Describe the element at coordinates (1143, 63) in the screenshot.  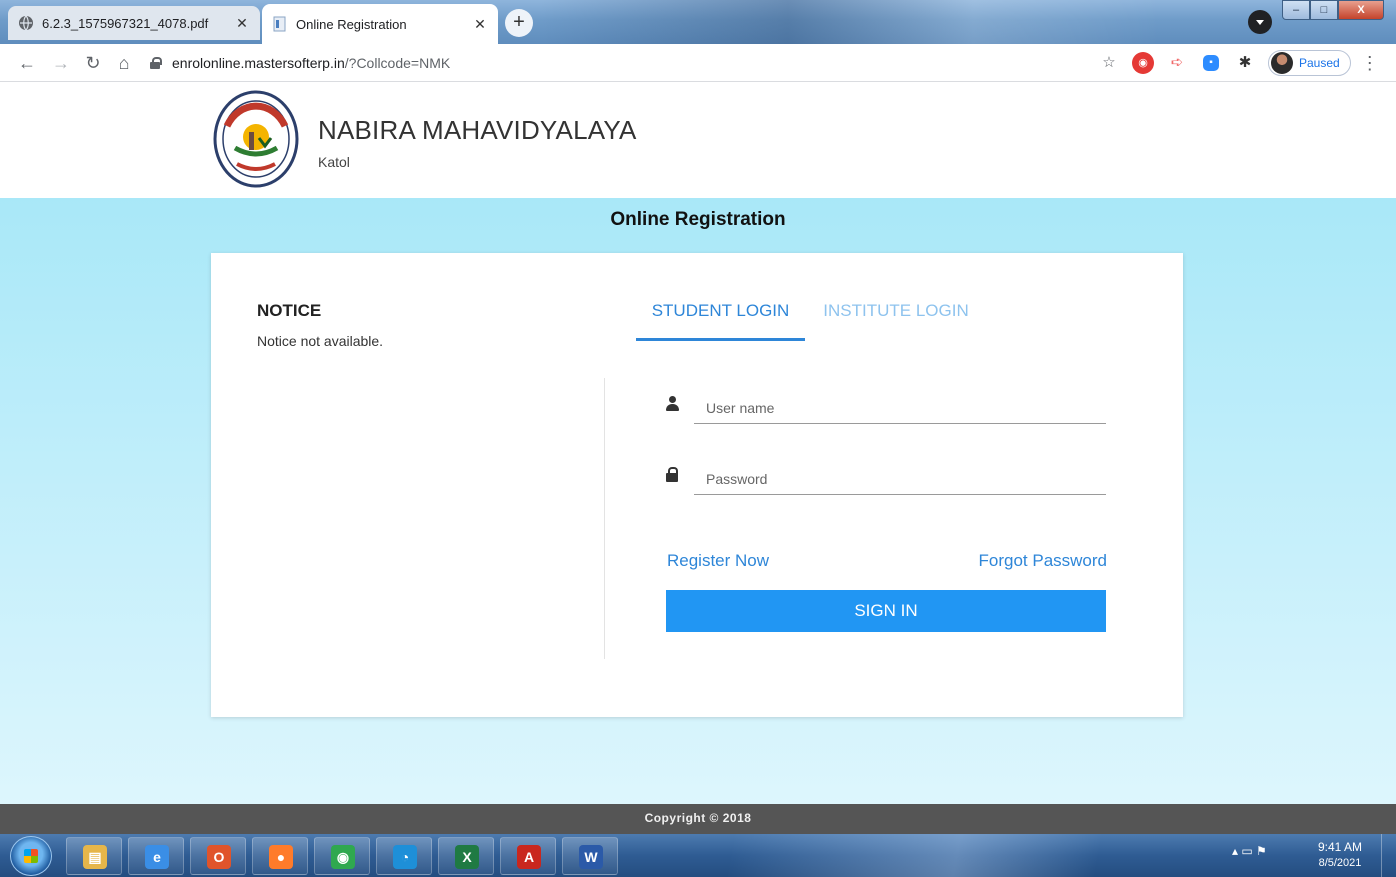
I see `extension-icon: ◉` at that location.